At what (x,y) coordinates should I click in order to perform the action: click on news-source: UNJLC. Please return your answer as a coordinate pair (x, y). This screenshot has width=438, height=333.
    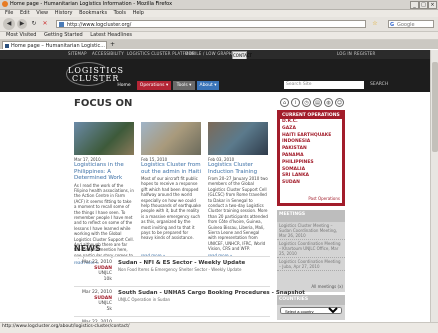
    Looking at the image, I should click on (105, 303).